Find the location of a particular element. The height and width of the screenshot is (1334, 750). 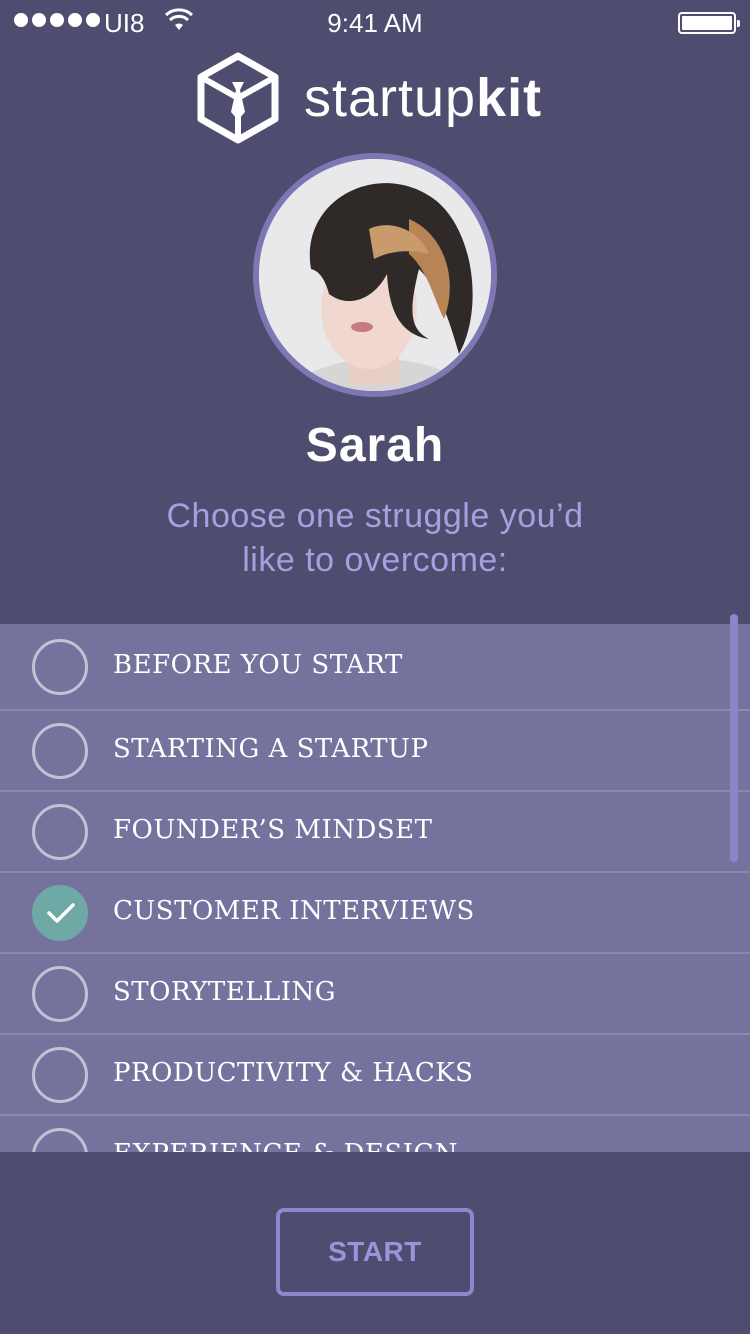

list-item-selected: CUSTOMER INTERVIEWS is located at coordinates (375, 913).